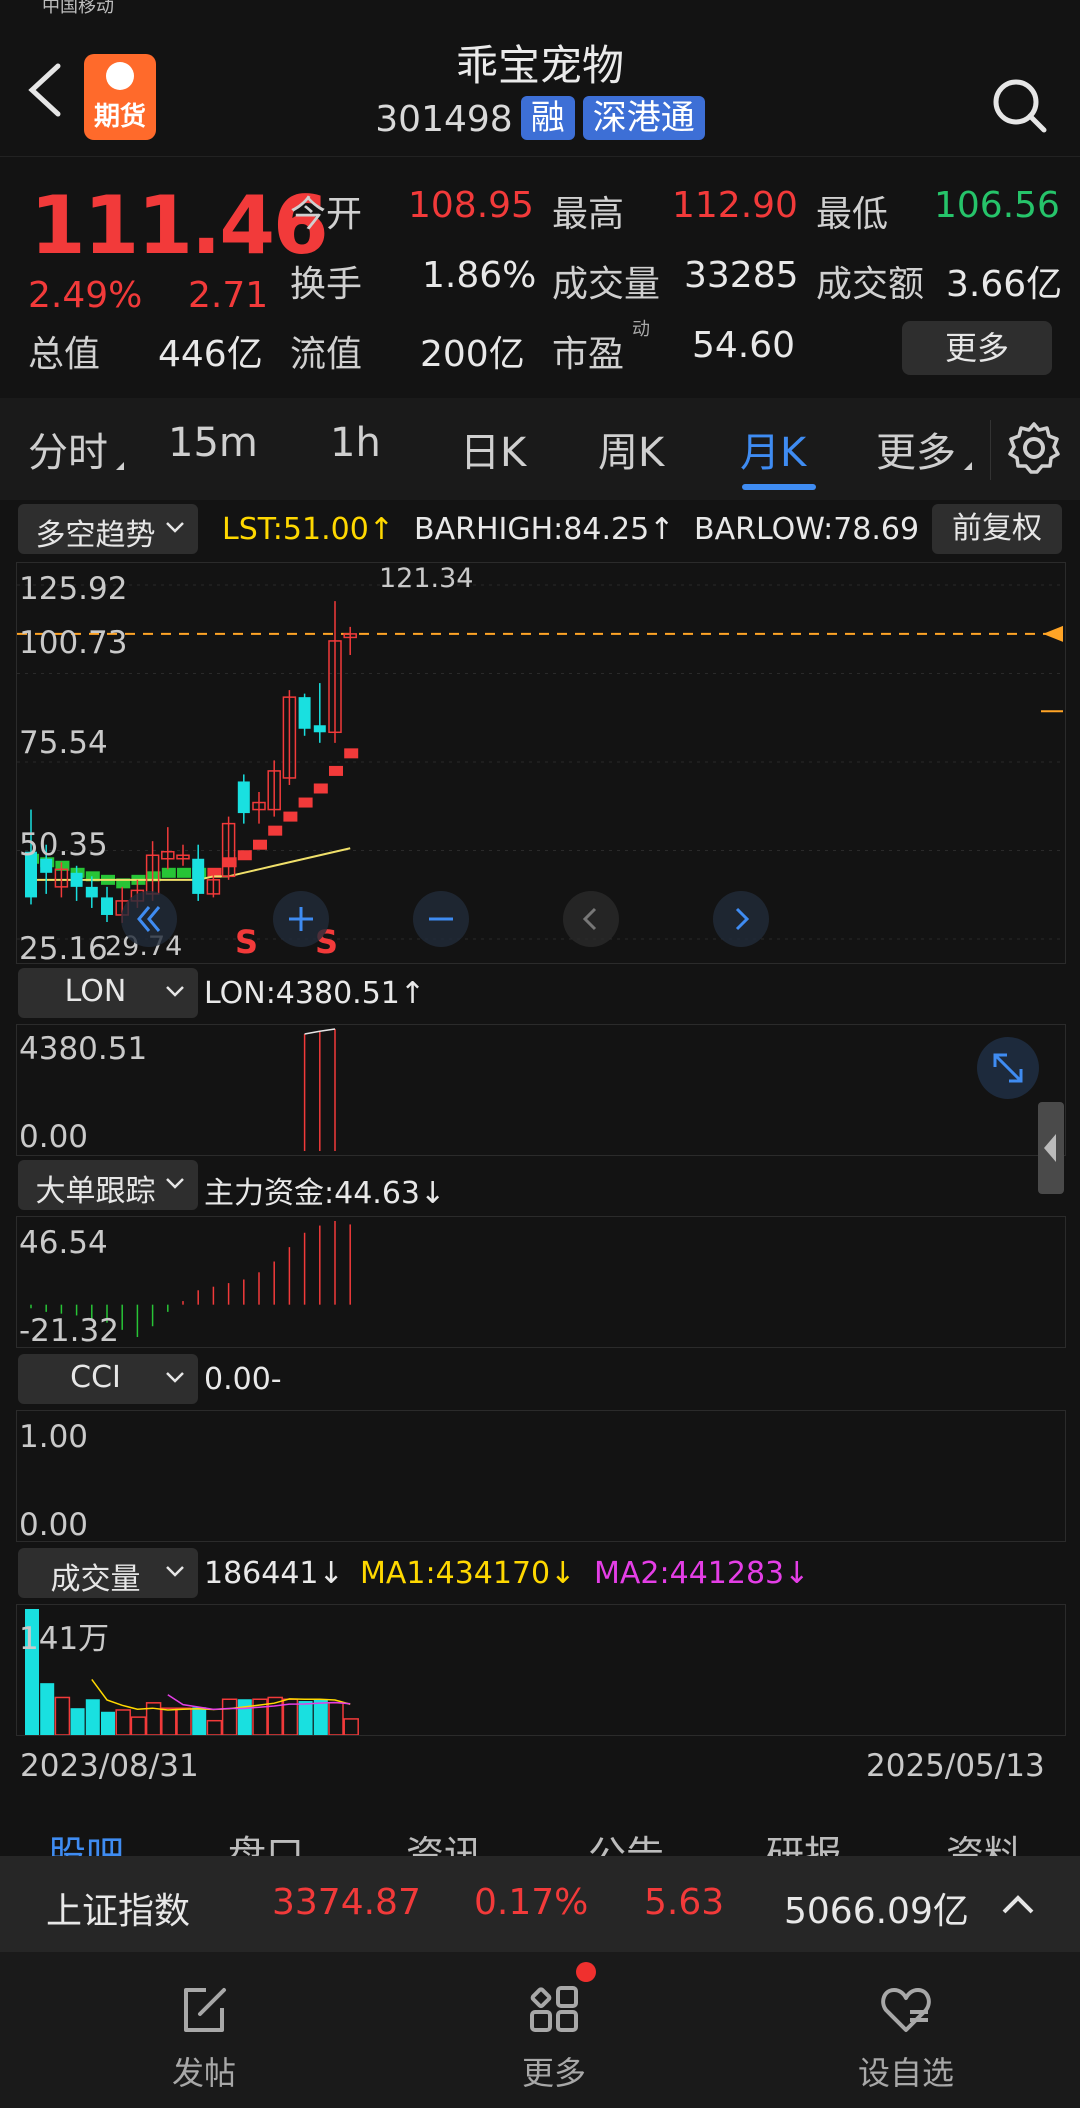 This screenshot has height=2108, width=1080. I want to click on cci-panel: 1.00 0.00, so click(541, 1476).